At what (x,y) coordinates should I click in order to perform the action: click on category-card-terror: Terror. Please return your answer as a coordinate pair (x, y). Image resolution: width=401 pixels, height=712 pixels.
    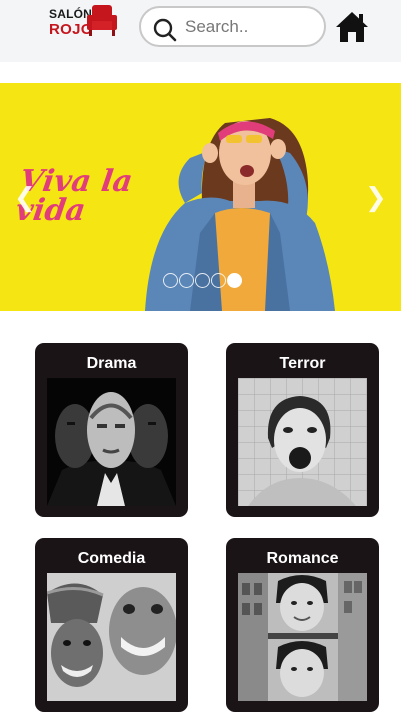
    Looking at the image, I should click on (302, 430).